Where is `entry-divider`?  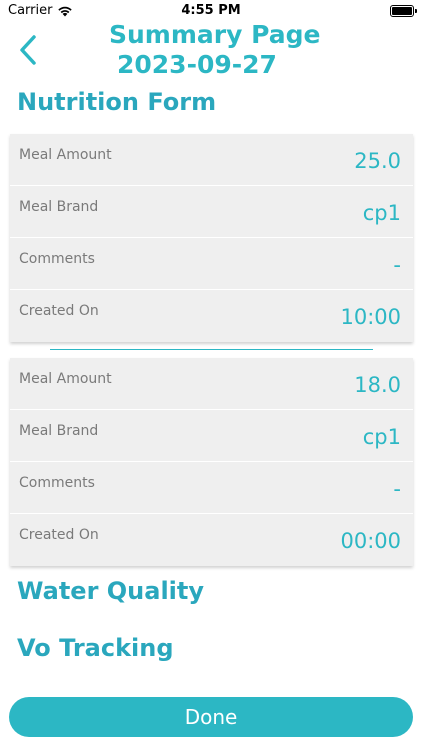
entry-divider is located at coordinates (211, 349).